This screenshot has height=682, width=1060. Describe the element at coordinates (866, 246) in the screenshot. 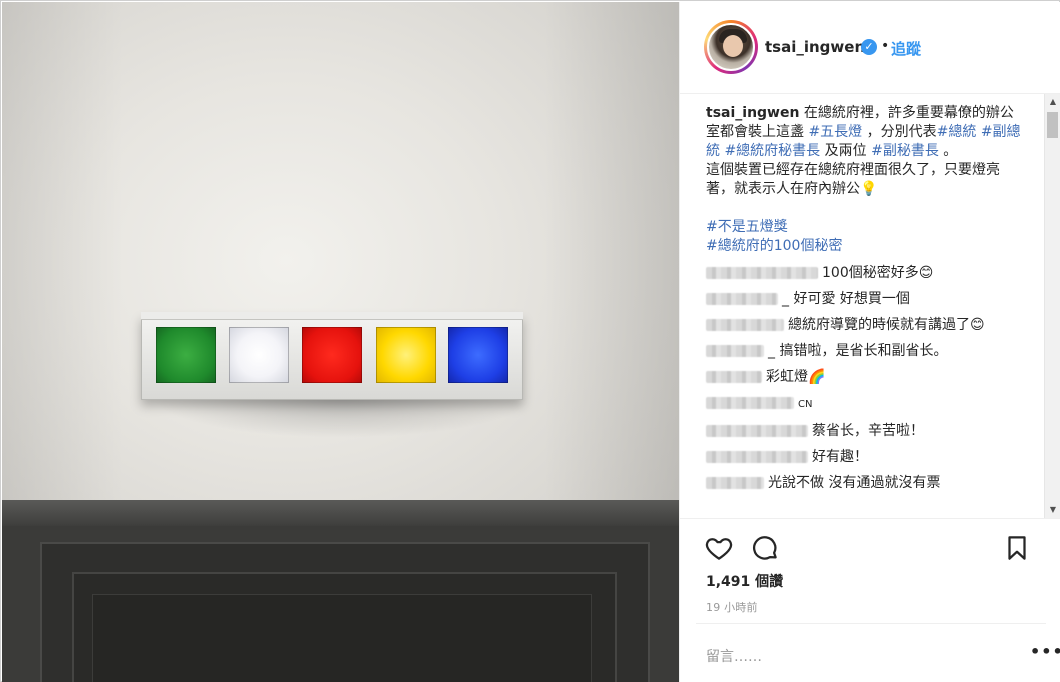

I see `caption-hashtags: #總統府的100個秘密` at that location.